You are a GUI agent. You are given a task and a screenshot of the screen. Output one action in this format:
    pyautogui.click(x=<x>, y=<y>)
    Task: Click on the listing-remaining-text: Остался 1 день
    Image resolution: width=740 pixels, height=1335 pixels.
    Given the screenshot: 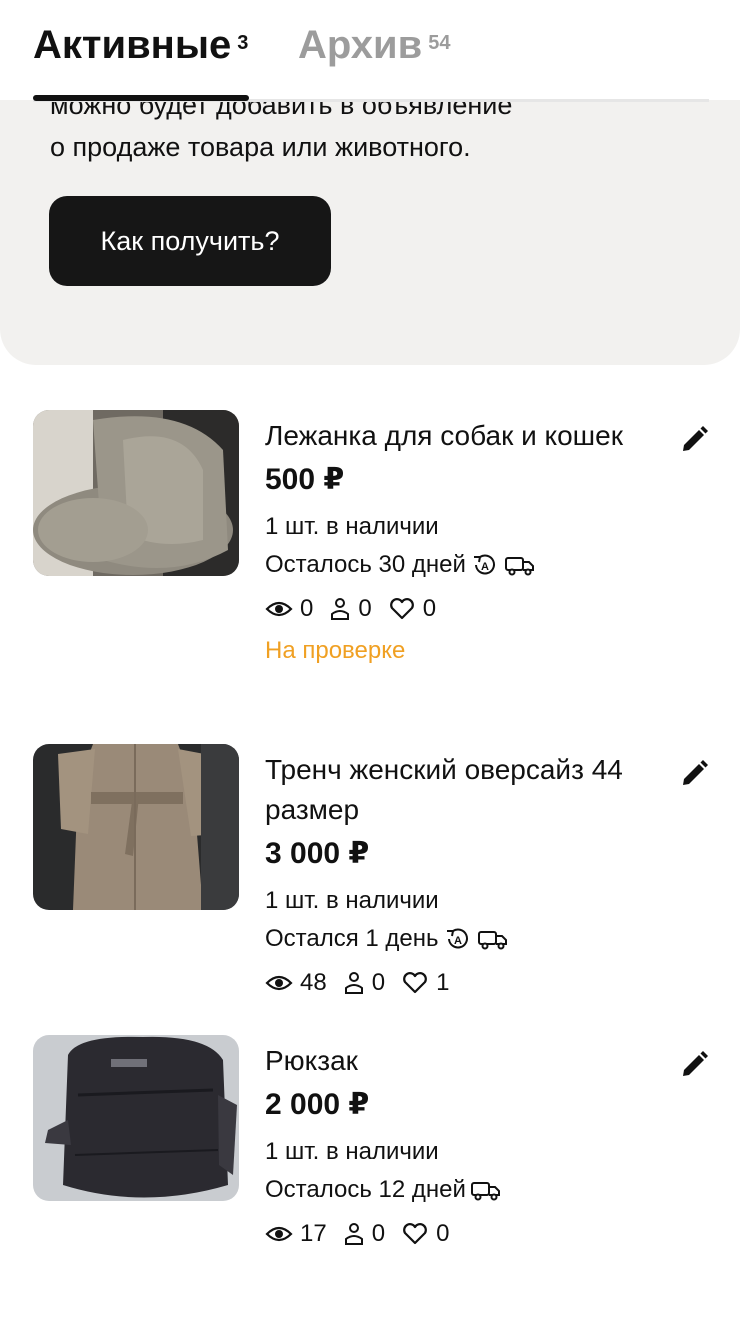 What is the action you would take?
    pyautogui.click(x=352, y=938)
    